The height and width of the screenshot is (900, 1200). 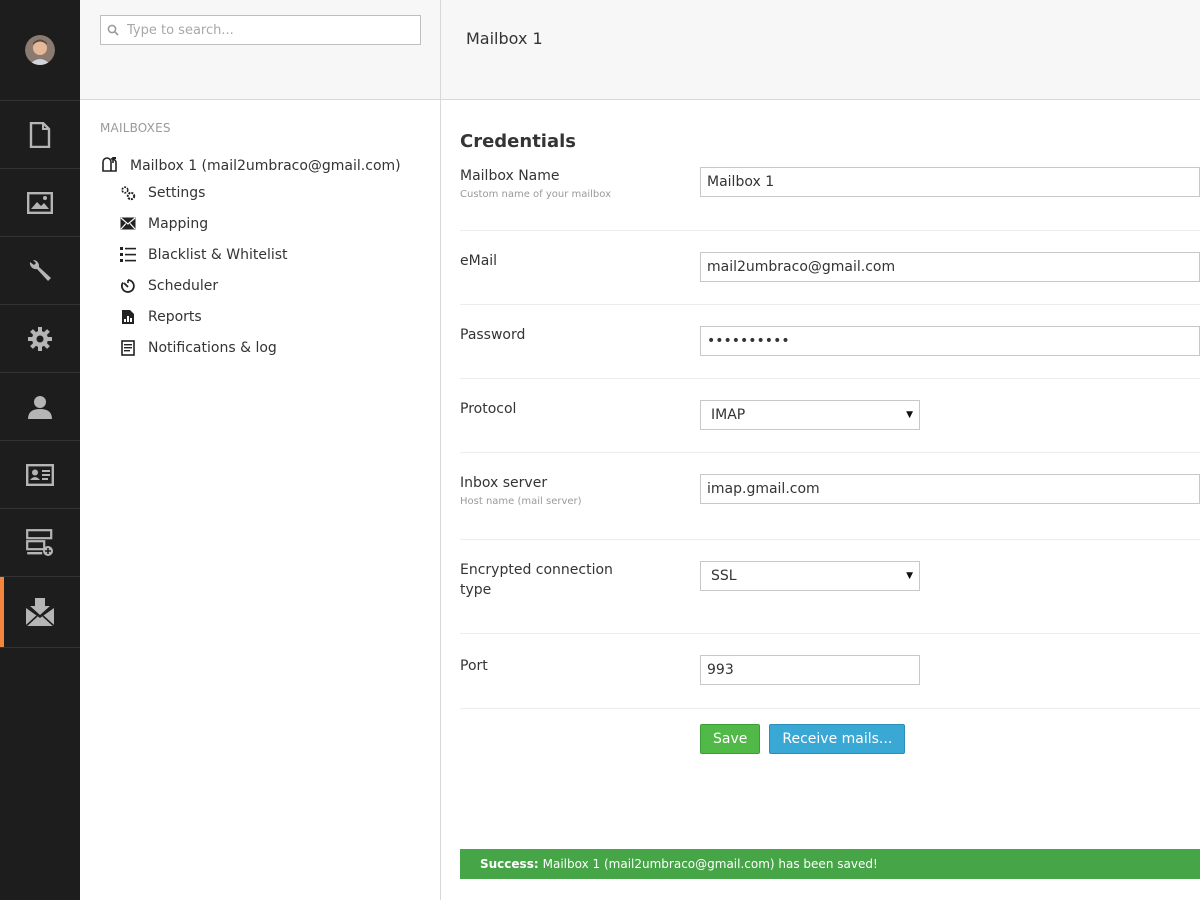 I want to click on settings-icon, so click(x=40, y=339).